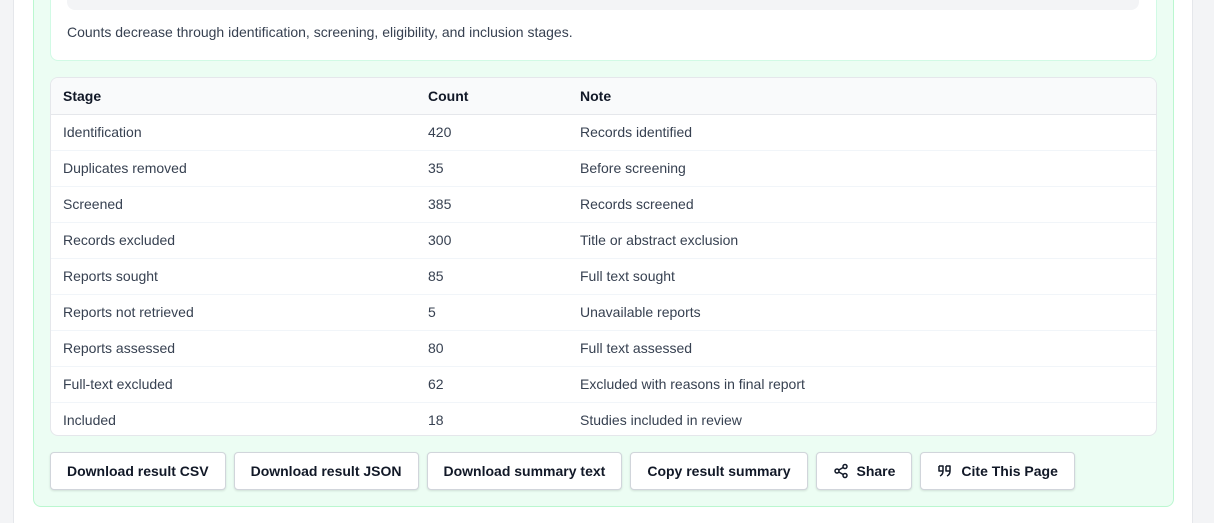  I want to click on download-csv-button: Download result CSV, so click(138, 471).